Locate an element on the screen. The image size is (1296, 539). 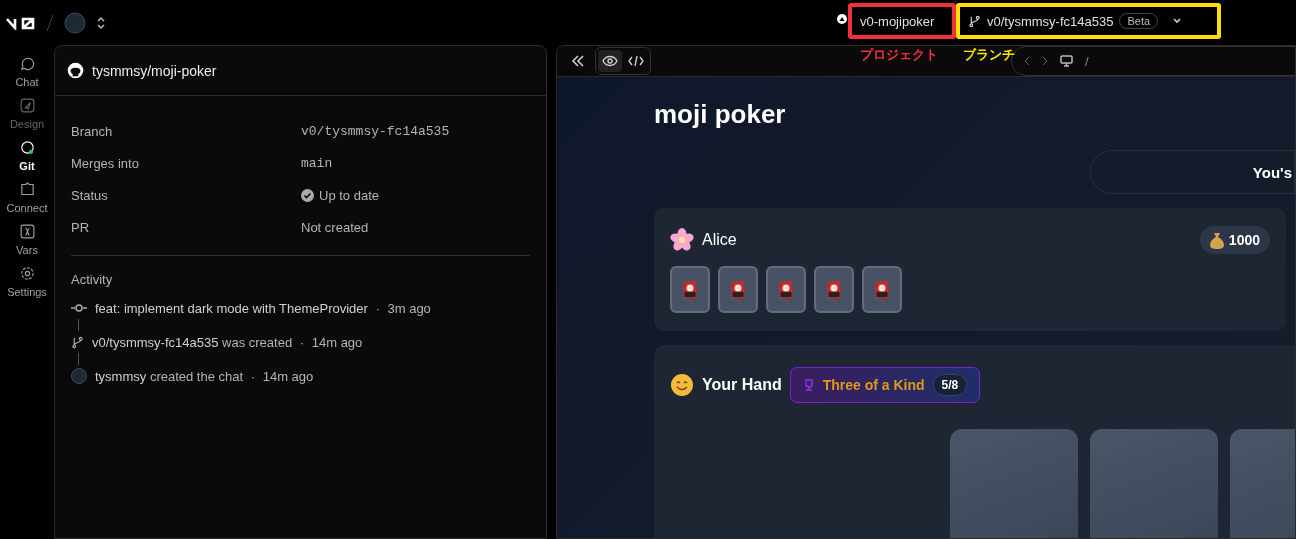
branch-name: v0/tysmmsy-fc14a535 is located at coordinates (1050, 21).